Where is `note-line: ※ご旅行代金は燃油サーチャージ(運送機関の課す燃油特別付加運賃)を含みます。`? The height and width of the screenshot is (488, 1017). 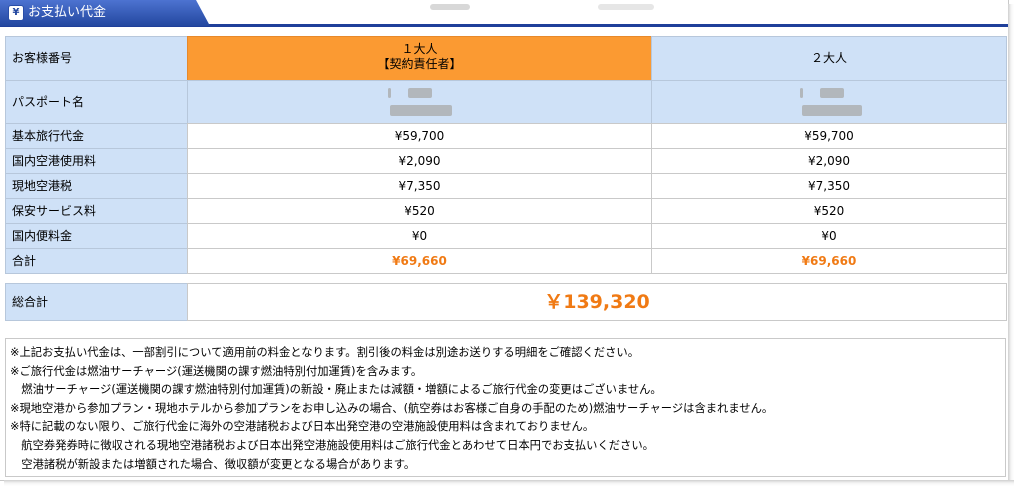 note-line: ※ご旅行代金は燃油サーチャージ(運送機関の課す燃油特別付加運賃)を含みます。 is located at coordinates (216, 371).